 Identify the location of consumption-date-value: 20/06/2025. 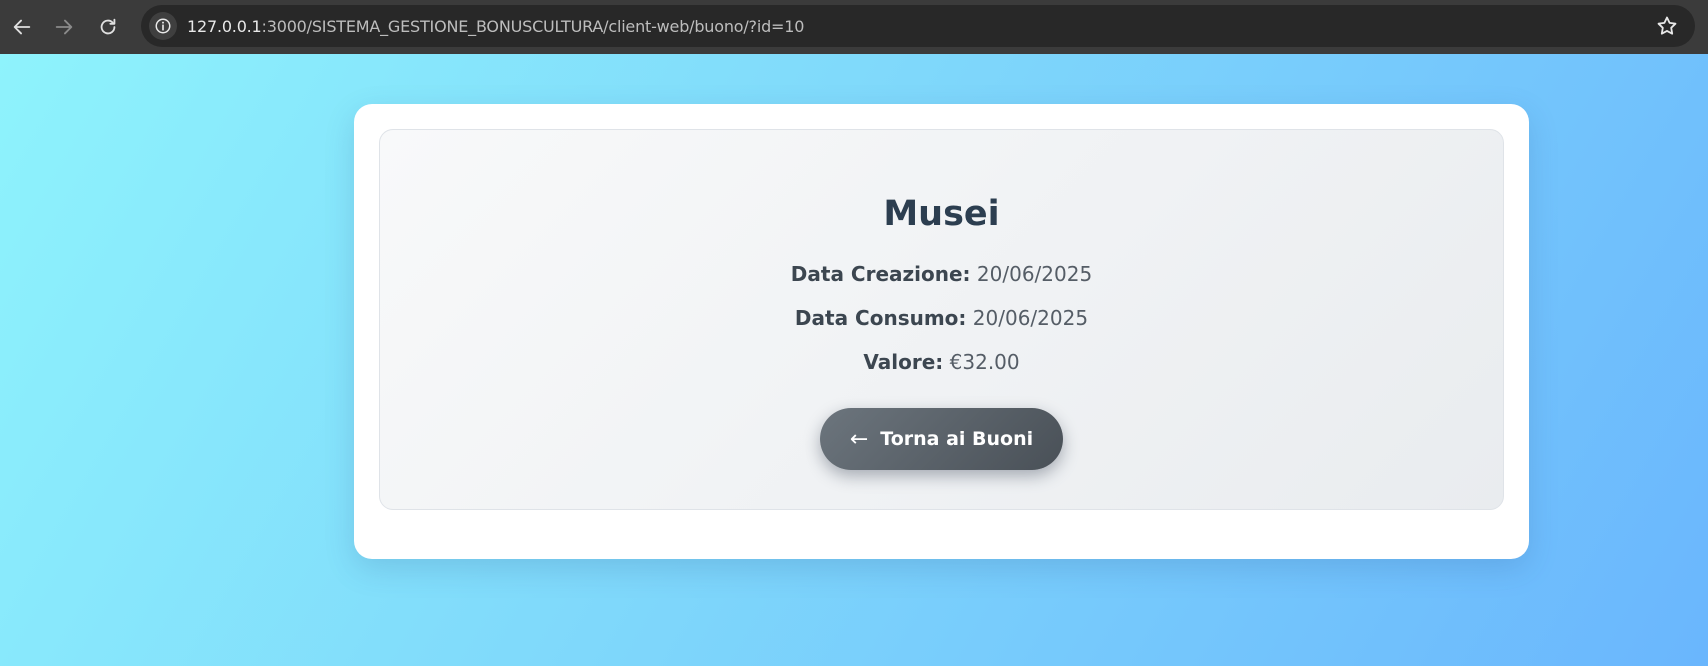
(1030, 318).